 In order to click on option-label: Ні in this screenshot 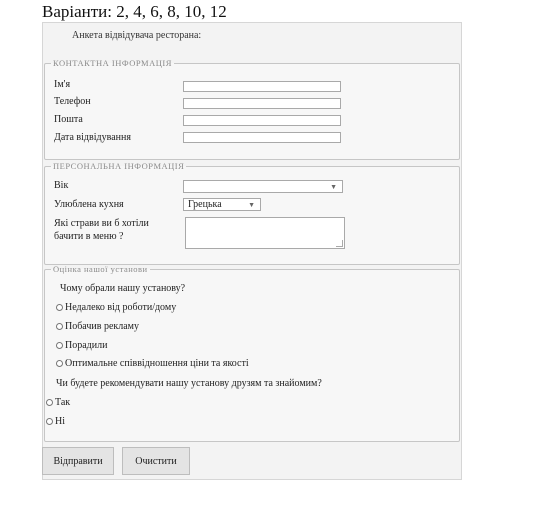, I will do `click(60, 421)`.